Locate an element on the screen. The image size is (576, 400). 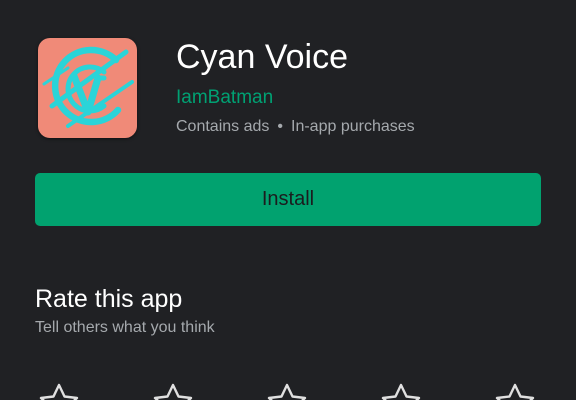
rate-app-subtitle: Tell others what you think is located at coordinates (125, 327).